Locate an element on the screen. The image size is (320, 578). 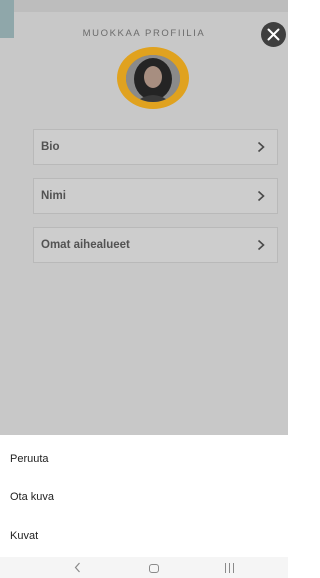
cancel-option: Peruuta is located at coordinates (29, 459).